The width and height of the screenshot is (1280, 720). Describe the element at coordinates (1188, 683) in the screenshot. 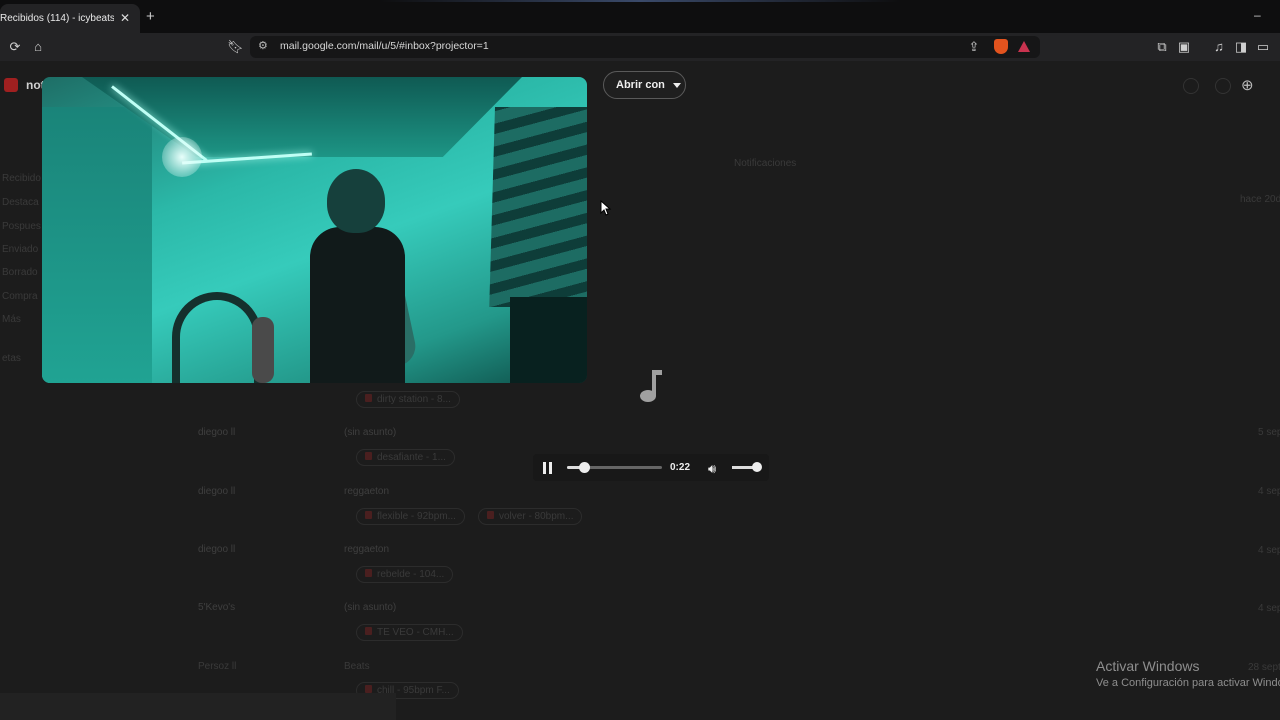

I see `windows-activation-subtitle: Ve a Configuración para activar Windows.` at that location.